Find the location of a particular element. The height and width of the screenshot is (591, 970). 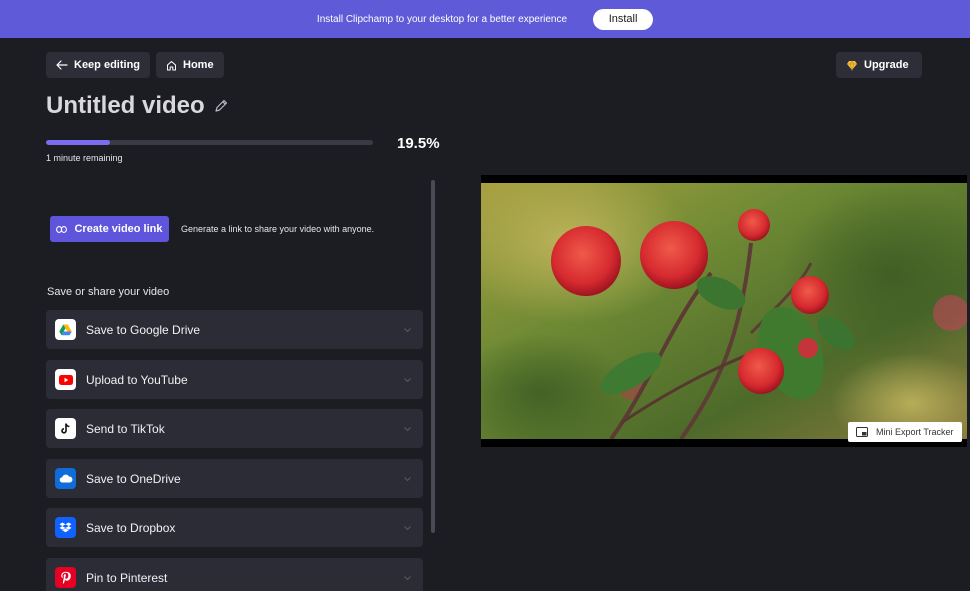

share-item-google-drive: Save to Google Drive is located at coordinates (234, 329).